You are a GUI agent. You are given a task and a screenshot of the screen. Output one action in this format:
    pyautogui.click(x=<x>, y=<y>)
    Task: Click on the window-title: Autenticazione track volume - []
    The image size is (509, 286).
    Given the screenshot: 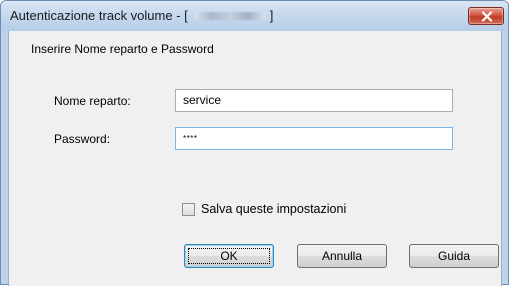 What is the action you would take?
    pyautogui.click(x=141, y=15)
    